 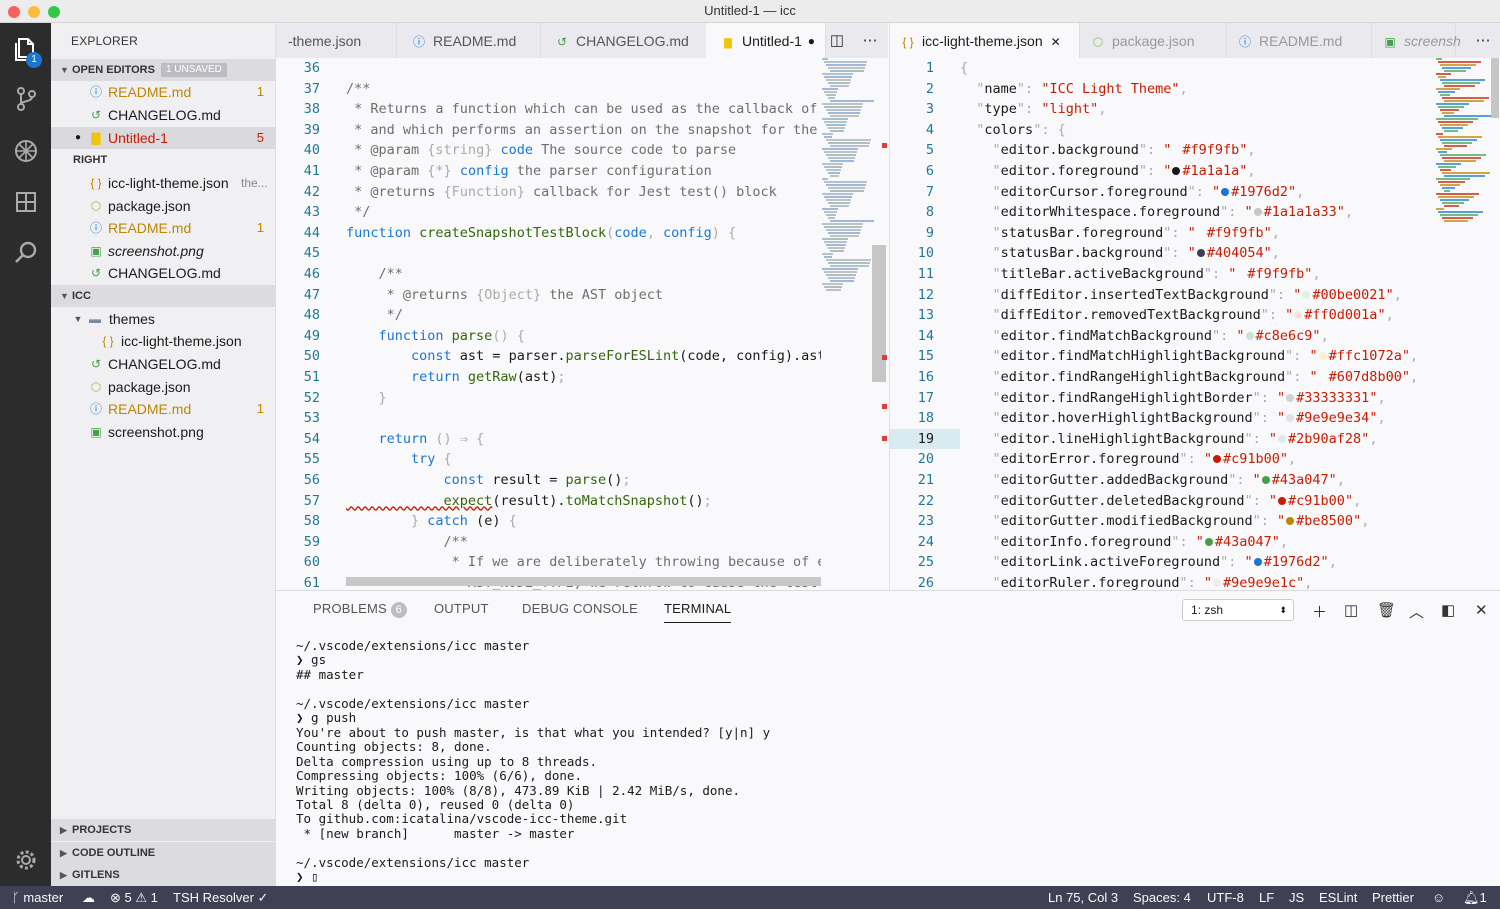 What do you see at coordinates (583, 581) in the screenshot?
I see `horizontal-scrollbar` at bounding box center [583, 581].